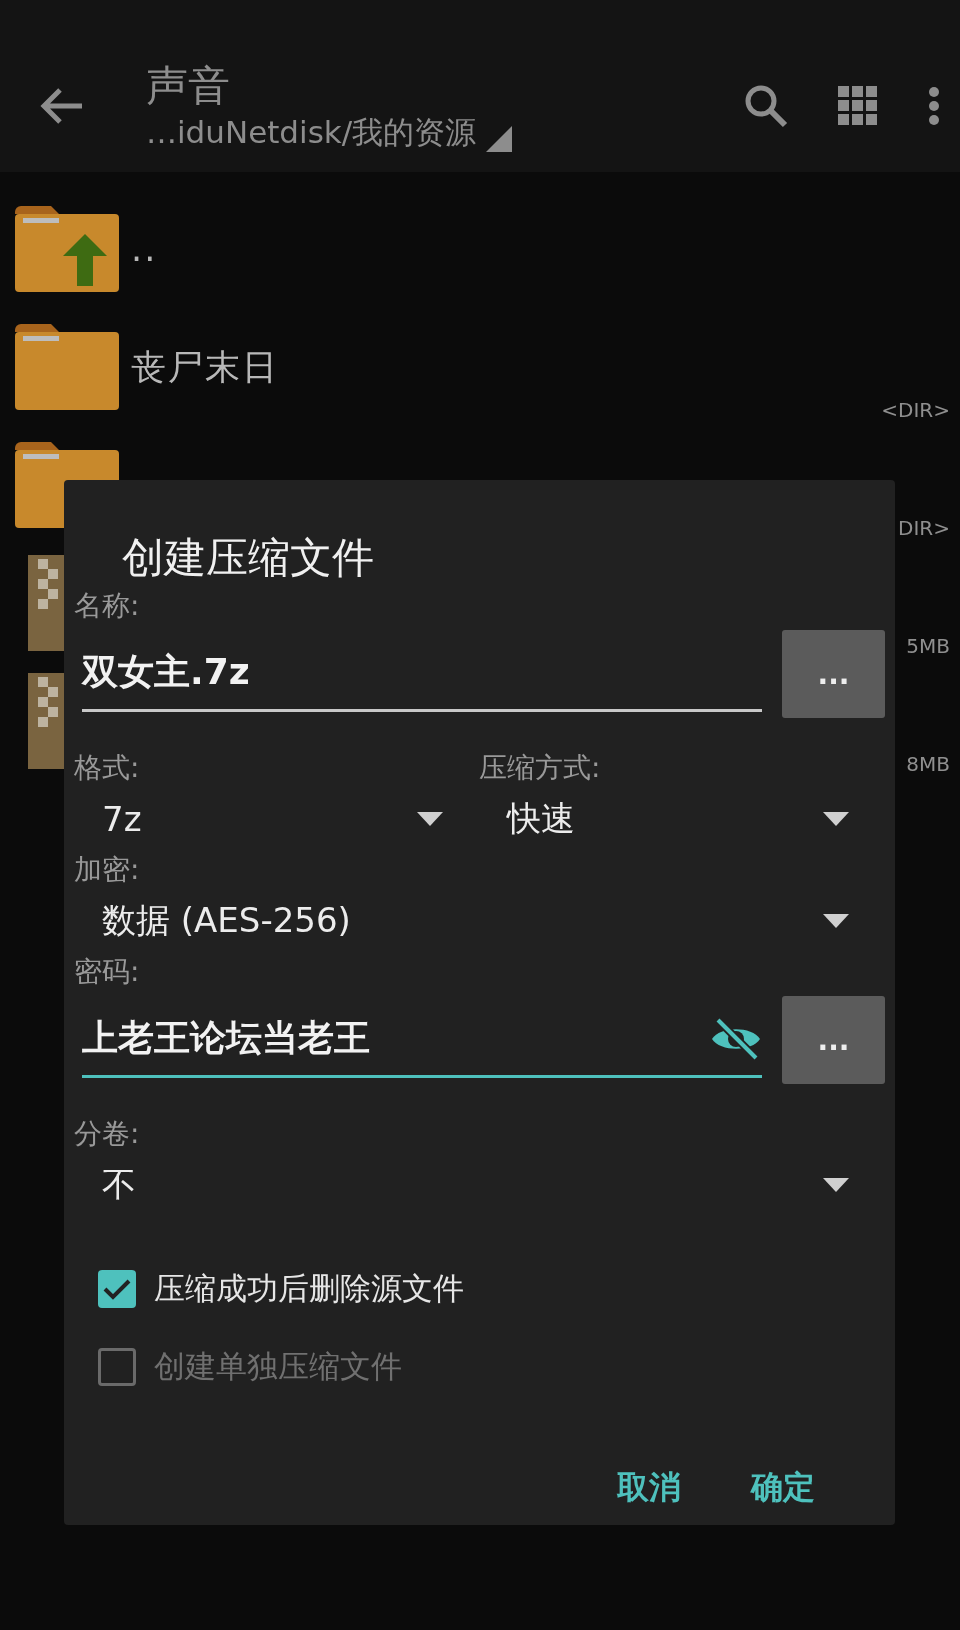 The width and height of the screenshot is (960, 1630). What do you see at coordinates (276, 819) in the screenshot?
I see `format-dropdown: 7z` at bounding box center [276, 819].